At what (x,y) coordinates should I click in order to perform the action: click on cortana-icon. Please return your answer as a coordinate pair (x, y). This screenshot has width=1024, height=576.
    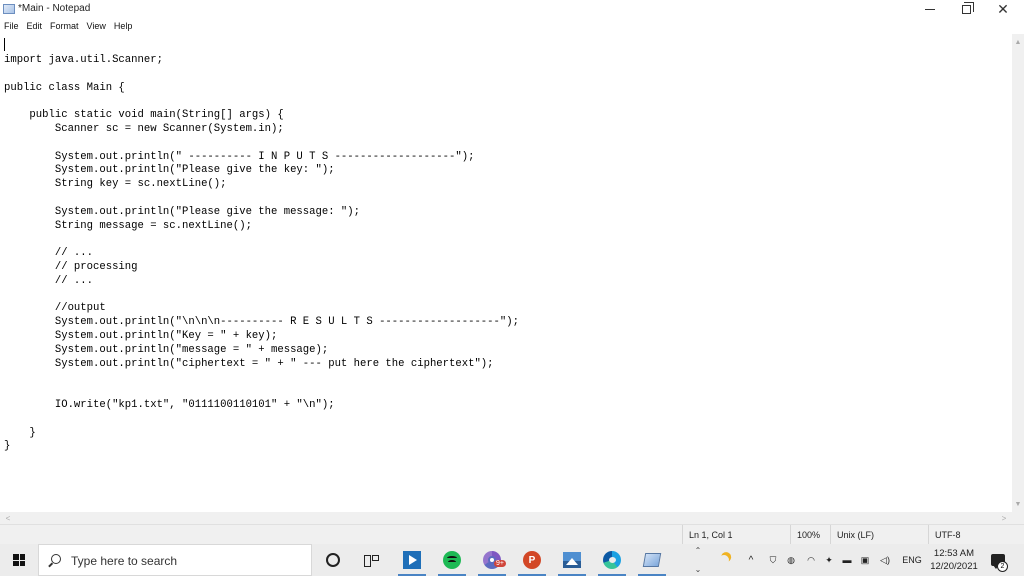
    Looking at the image, I should click on (333, 560).